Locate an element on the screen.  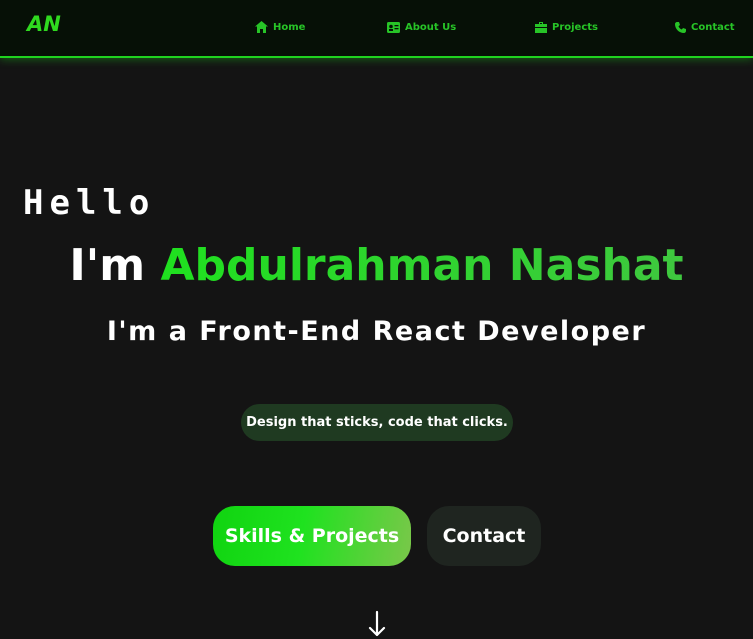
id-card-icon is located at coordinates (393, 27).